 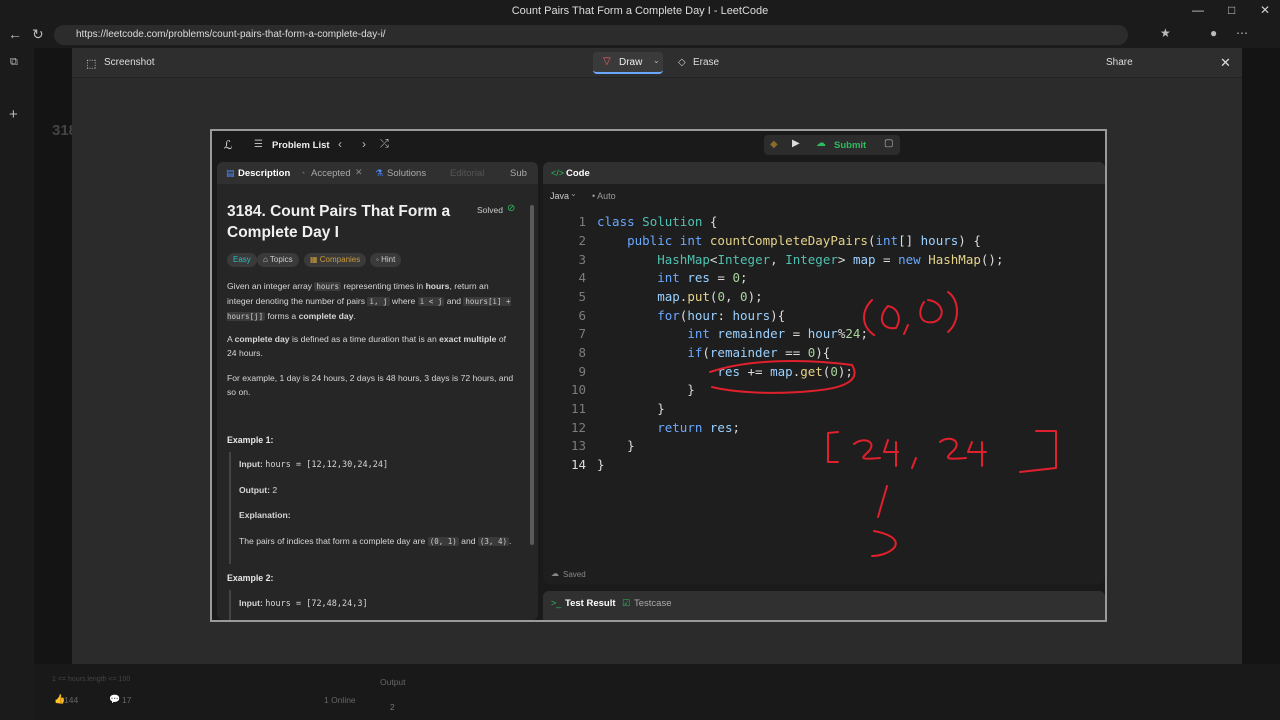 What do you see at coordinates (340, 144) in the screenshot?
I see `prev-problem-icon: ‹` at bounding box center [340, 144].